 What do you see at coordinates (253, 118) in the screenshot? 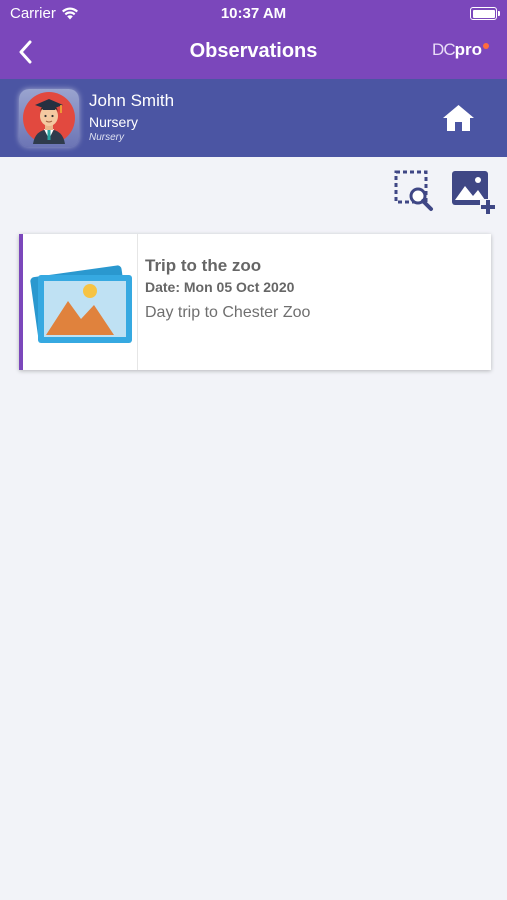
I see `child-profile-bar: John Smith Nursery Nursery` at bounding box center [253, 118].